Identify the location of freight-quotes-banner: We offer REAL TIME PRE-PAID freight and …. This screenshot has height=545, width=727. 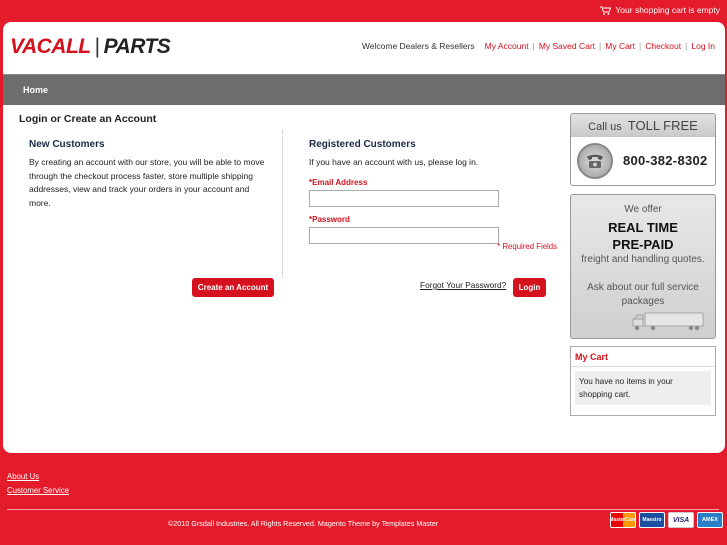
(643, 266).